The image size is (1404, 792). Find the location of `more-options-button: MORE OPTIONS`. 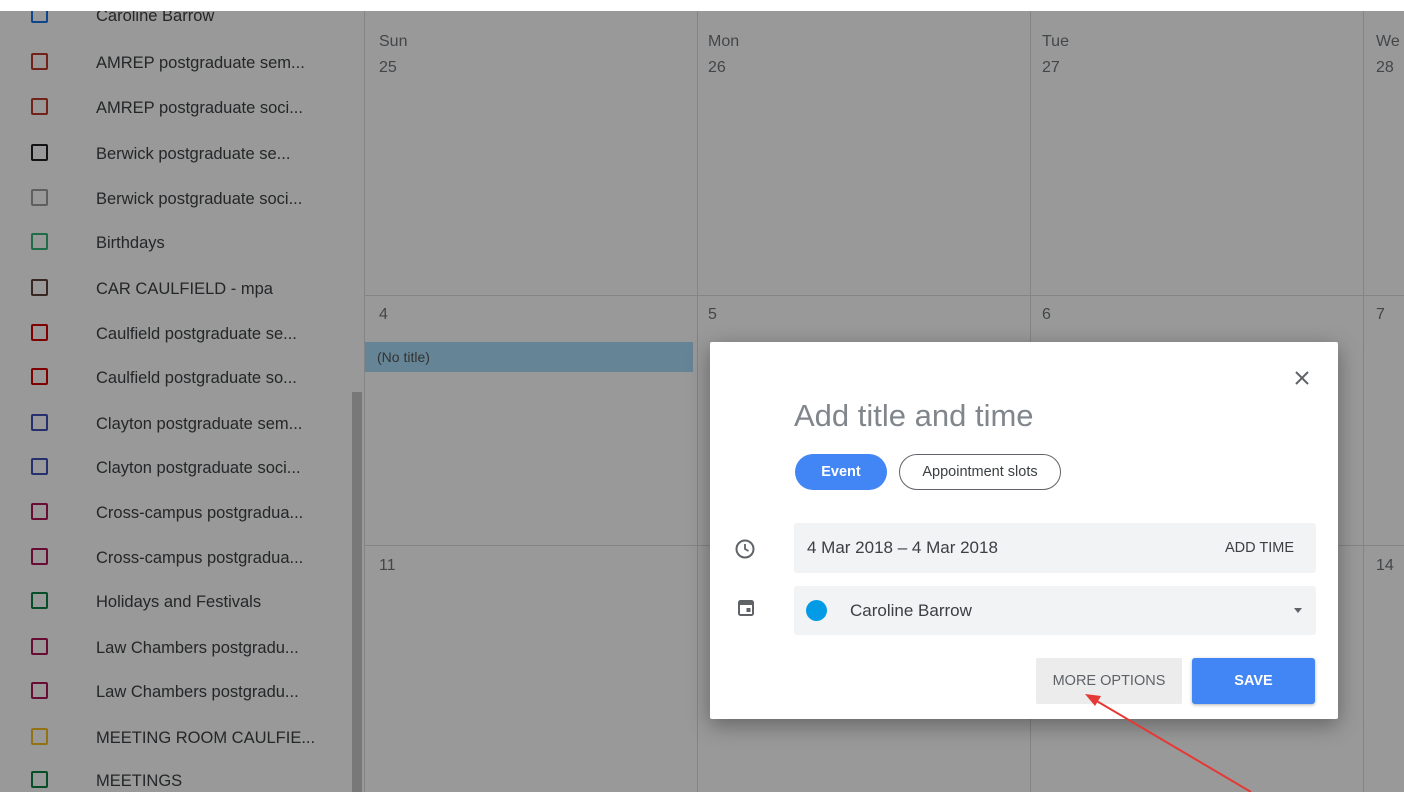

more-options-button: MORE OPTIONS is located at coordinates (1109, 681).